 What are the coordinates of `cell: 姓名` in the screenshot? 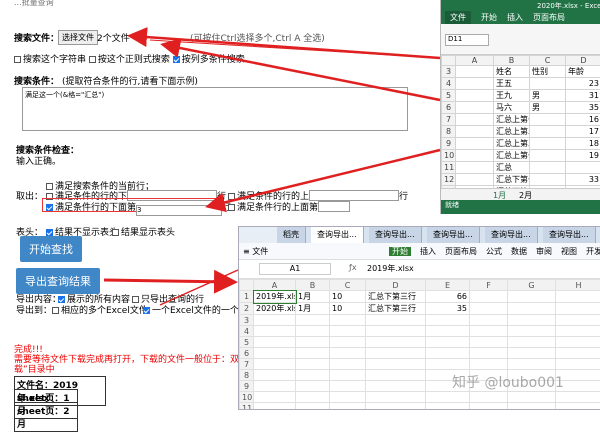 It's located at (512, 72).